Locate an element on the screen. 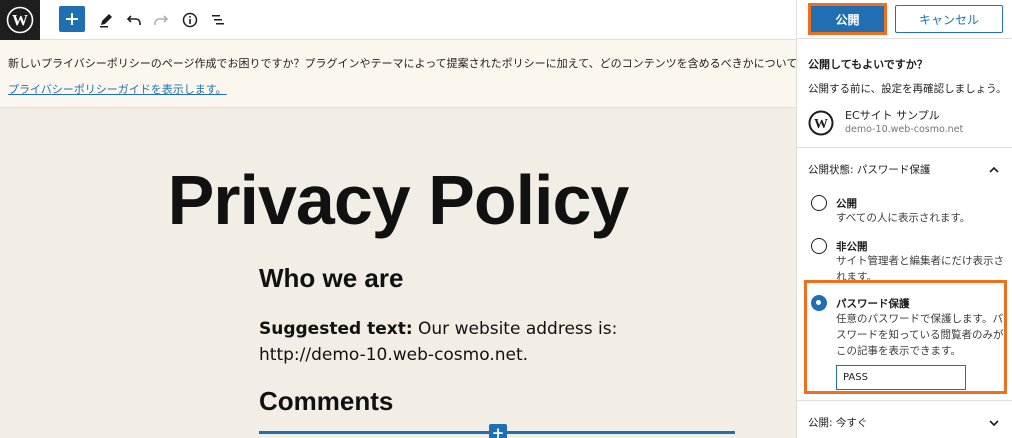 The width and height of the screenshot is (1012, 438). add-block-button is located at coordinates (72, 19).